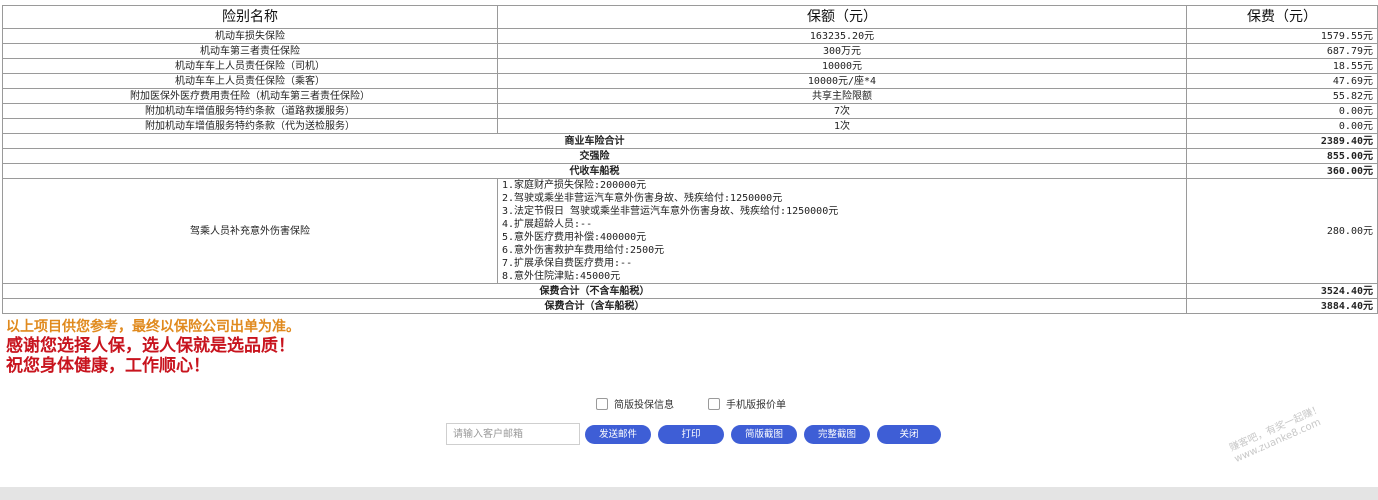 The height and width of the screenshot is (500, 1378). Describe the element at coordinates (689, 493) in the screenshot. I see `bottom-bar` at that location.